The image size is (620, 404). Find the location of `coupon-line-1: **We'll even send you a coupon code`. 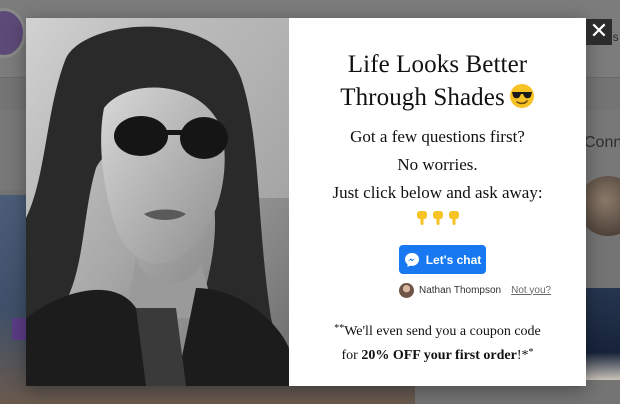

coupon-line-1: **We'll even send you a coupon code is located at coordinates (437, 330).